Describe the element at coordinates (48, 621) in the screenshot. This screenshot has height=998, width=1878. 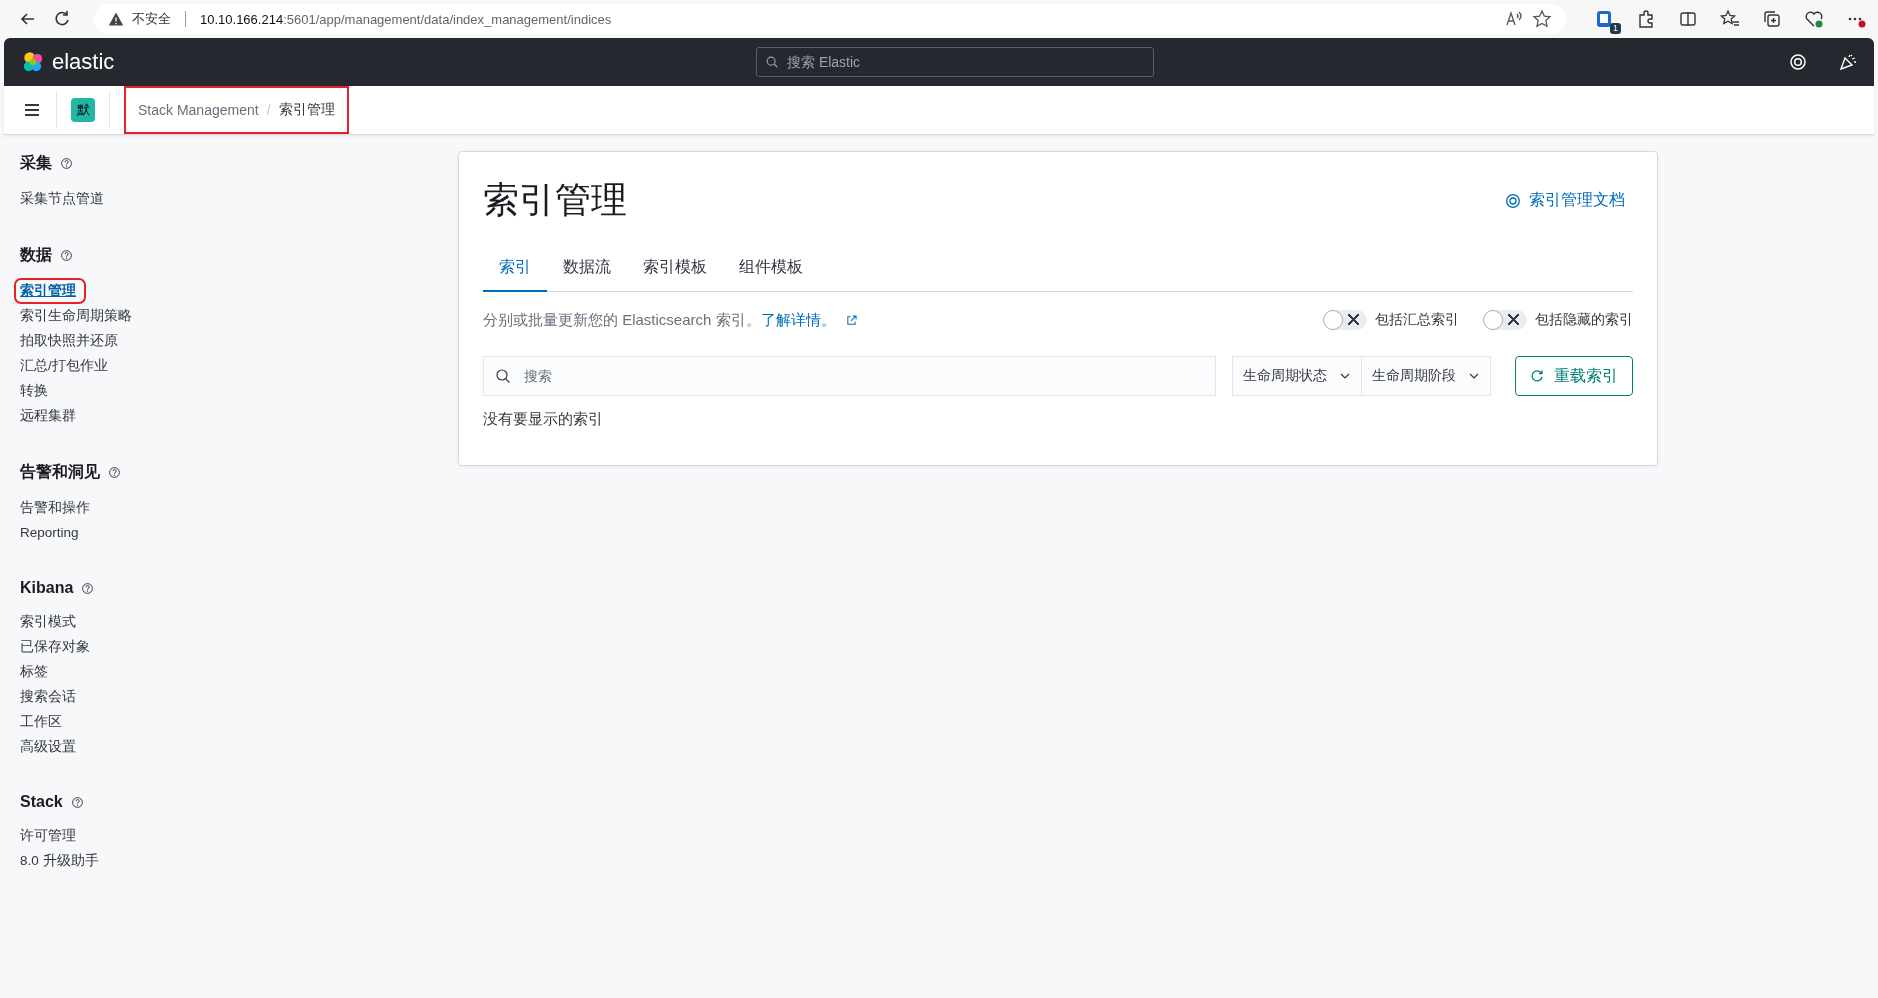
I see `sidebar-link: 索引模式` at that location.